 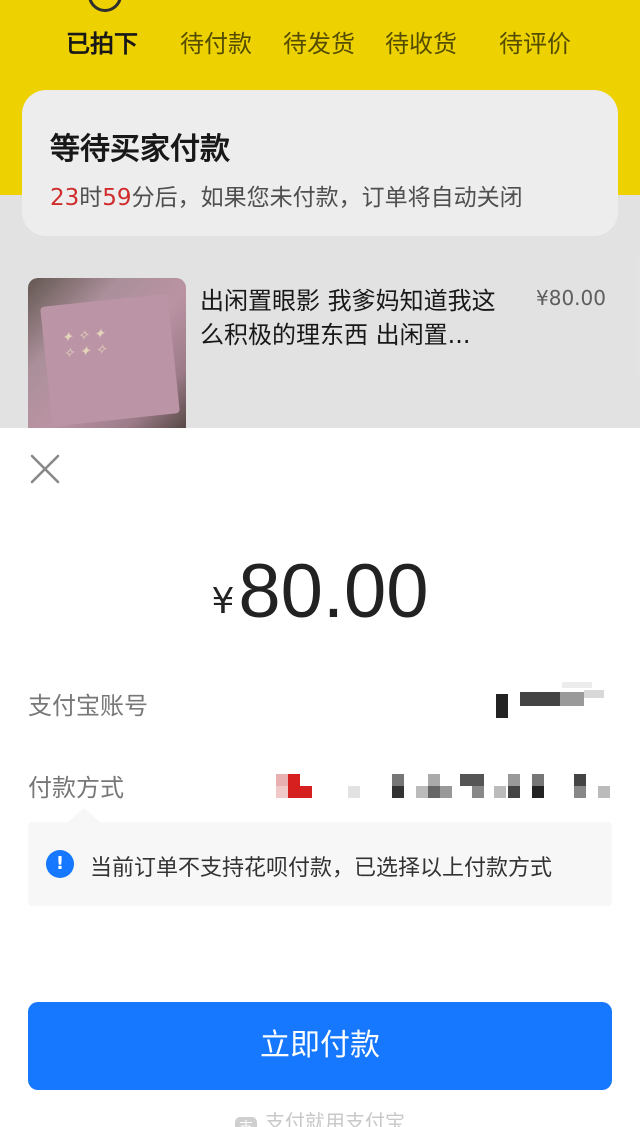 What do you see at coordinates (321, 868) in the screenshot?
I see `notice-text: 当前订单不支持花呗付款，已选择以上付款方式` at bounding box center [321, 868].